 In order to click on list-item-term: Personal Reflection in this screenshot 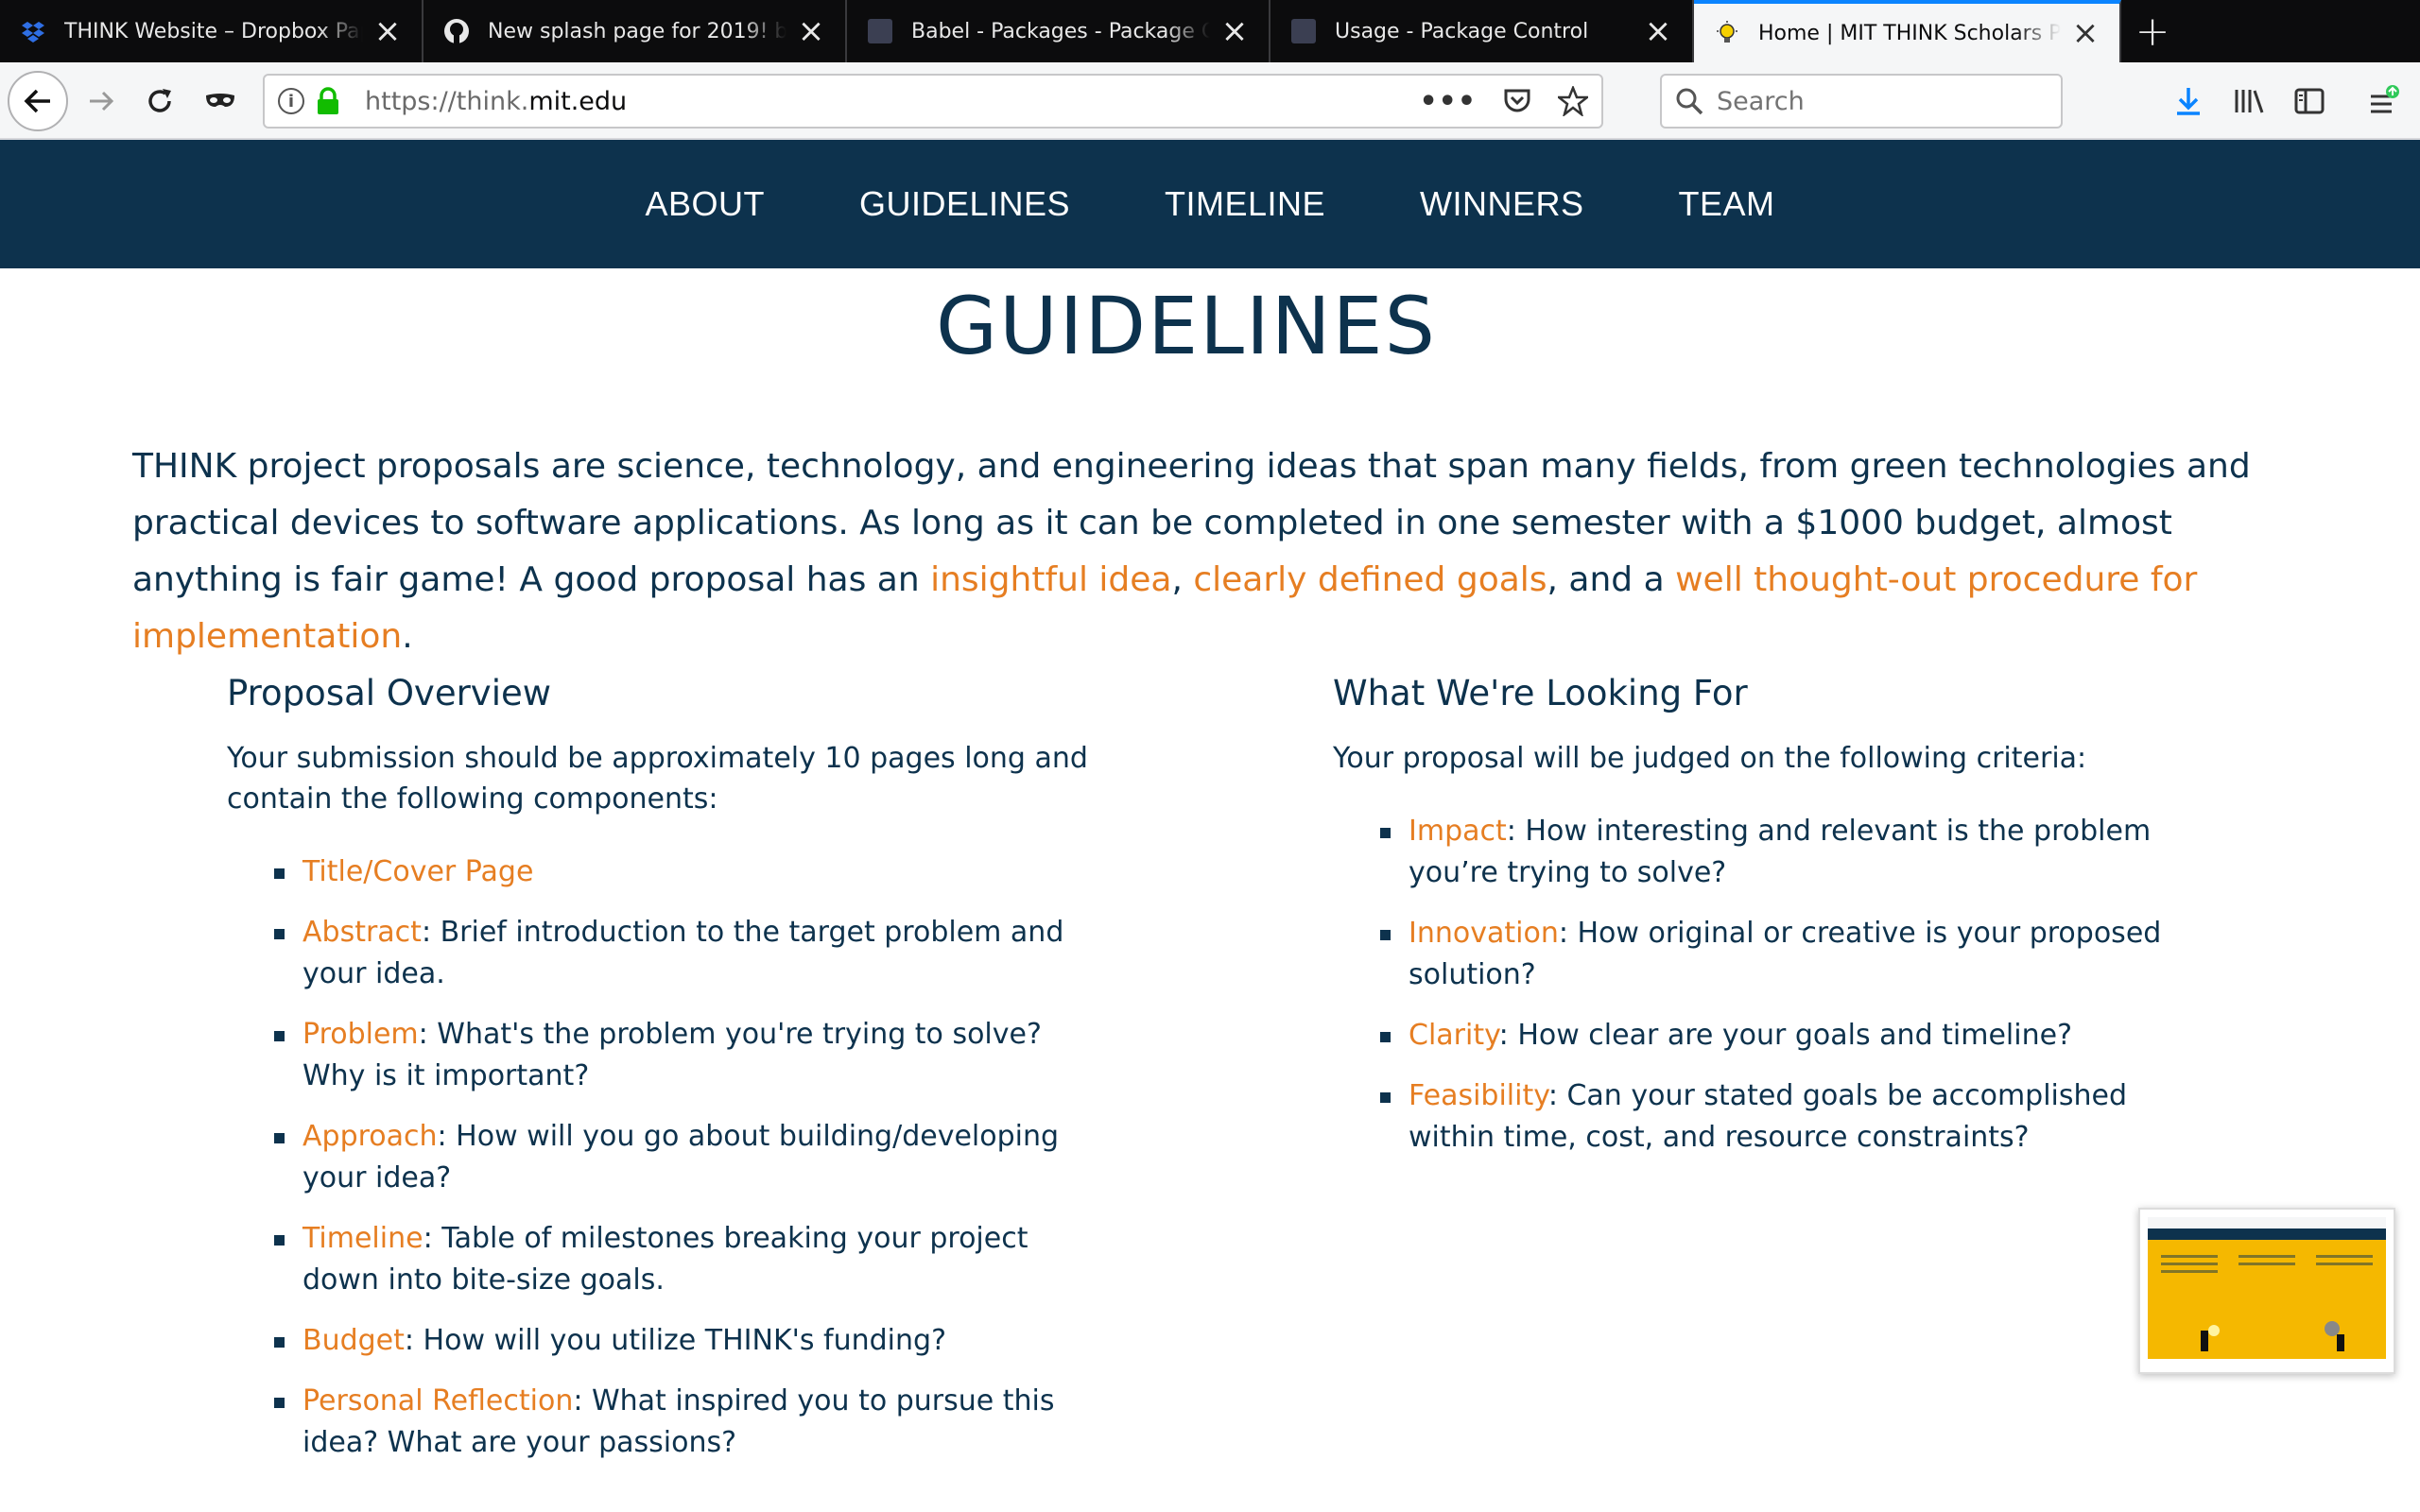, I will do `click(438, 1401)`.